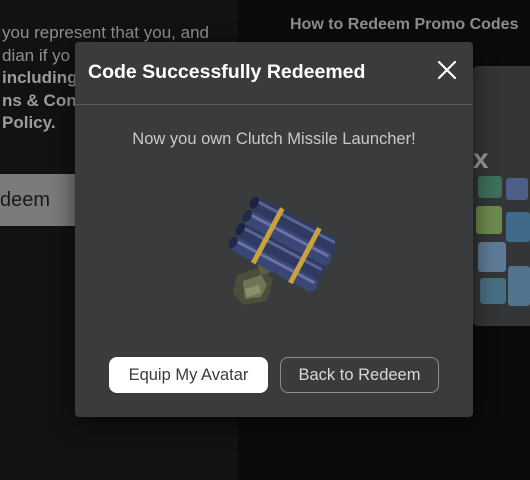  Describe the element at coordinates (281, 251) in the screenshot. I see `missile-launcher-image` at that location.